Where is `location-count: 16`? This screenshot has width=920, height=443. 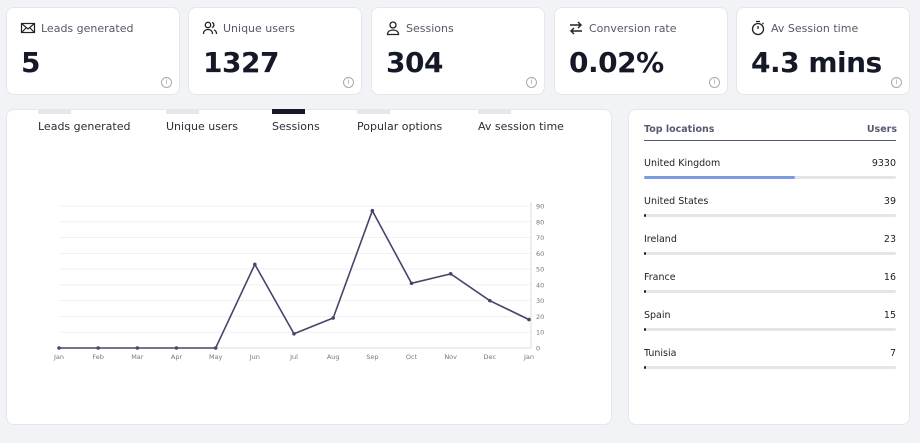 location-count: 16 is located at coordinates (889, 277).